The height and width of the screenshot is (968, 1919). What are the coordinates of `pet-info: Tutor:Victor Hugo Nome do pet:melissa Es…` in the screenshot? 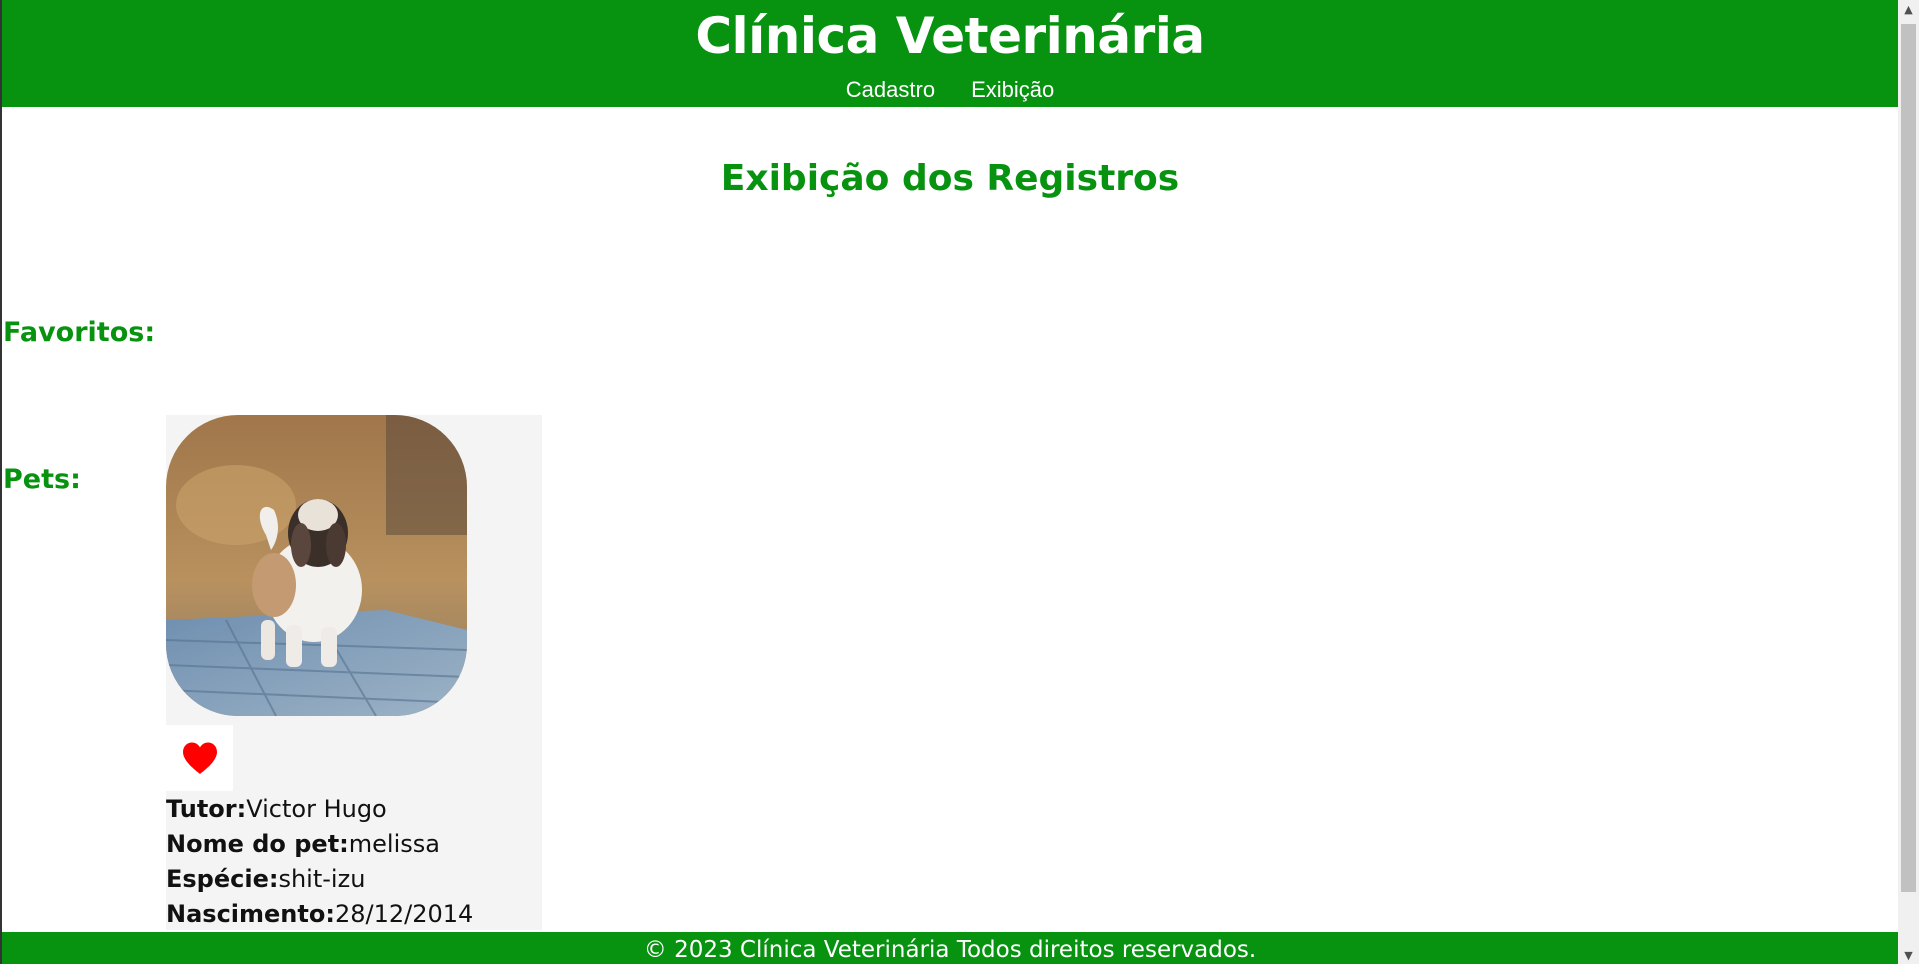 It's located at (319, 862).